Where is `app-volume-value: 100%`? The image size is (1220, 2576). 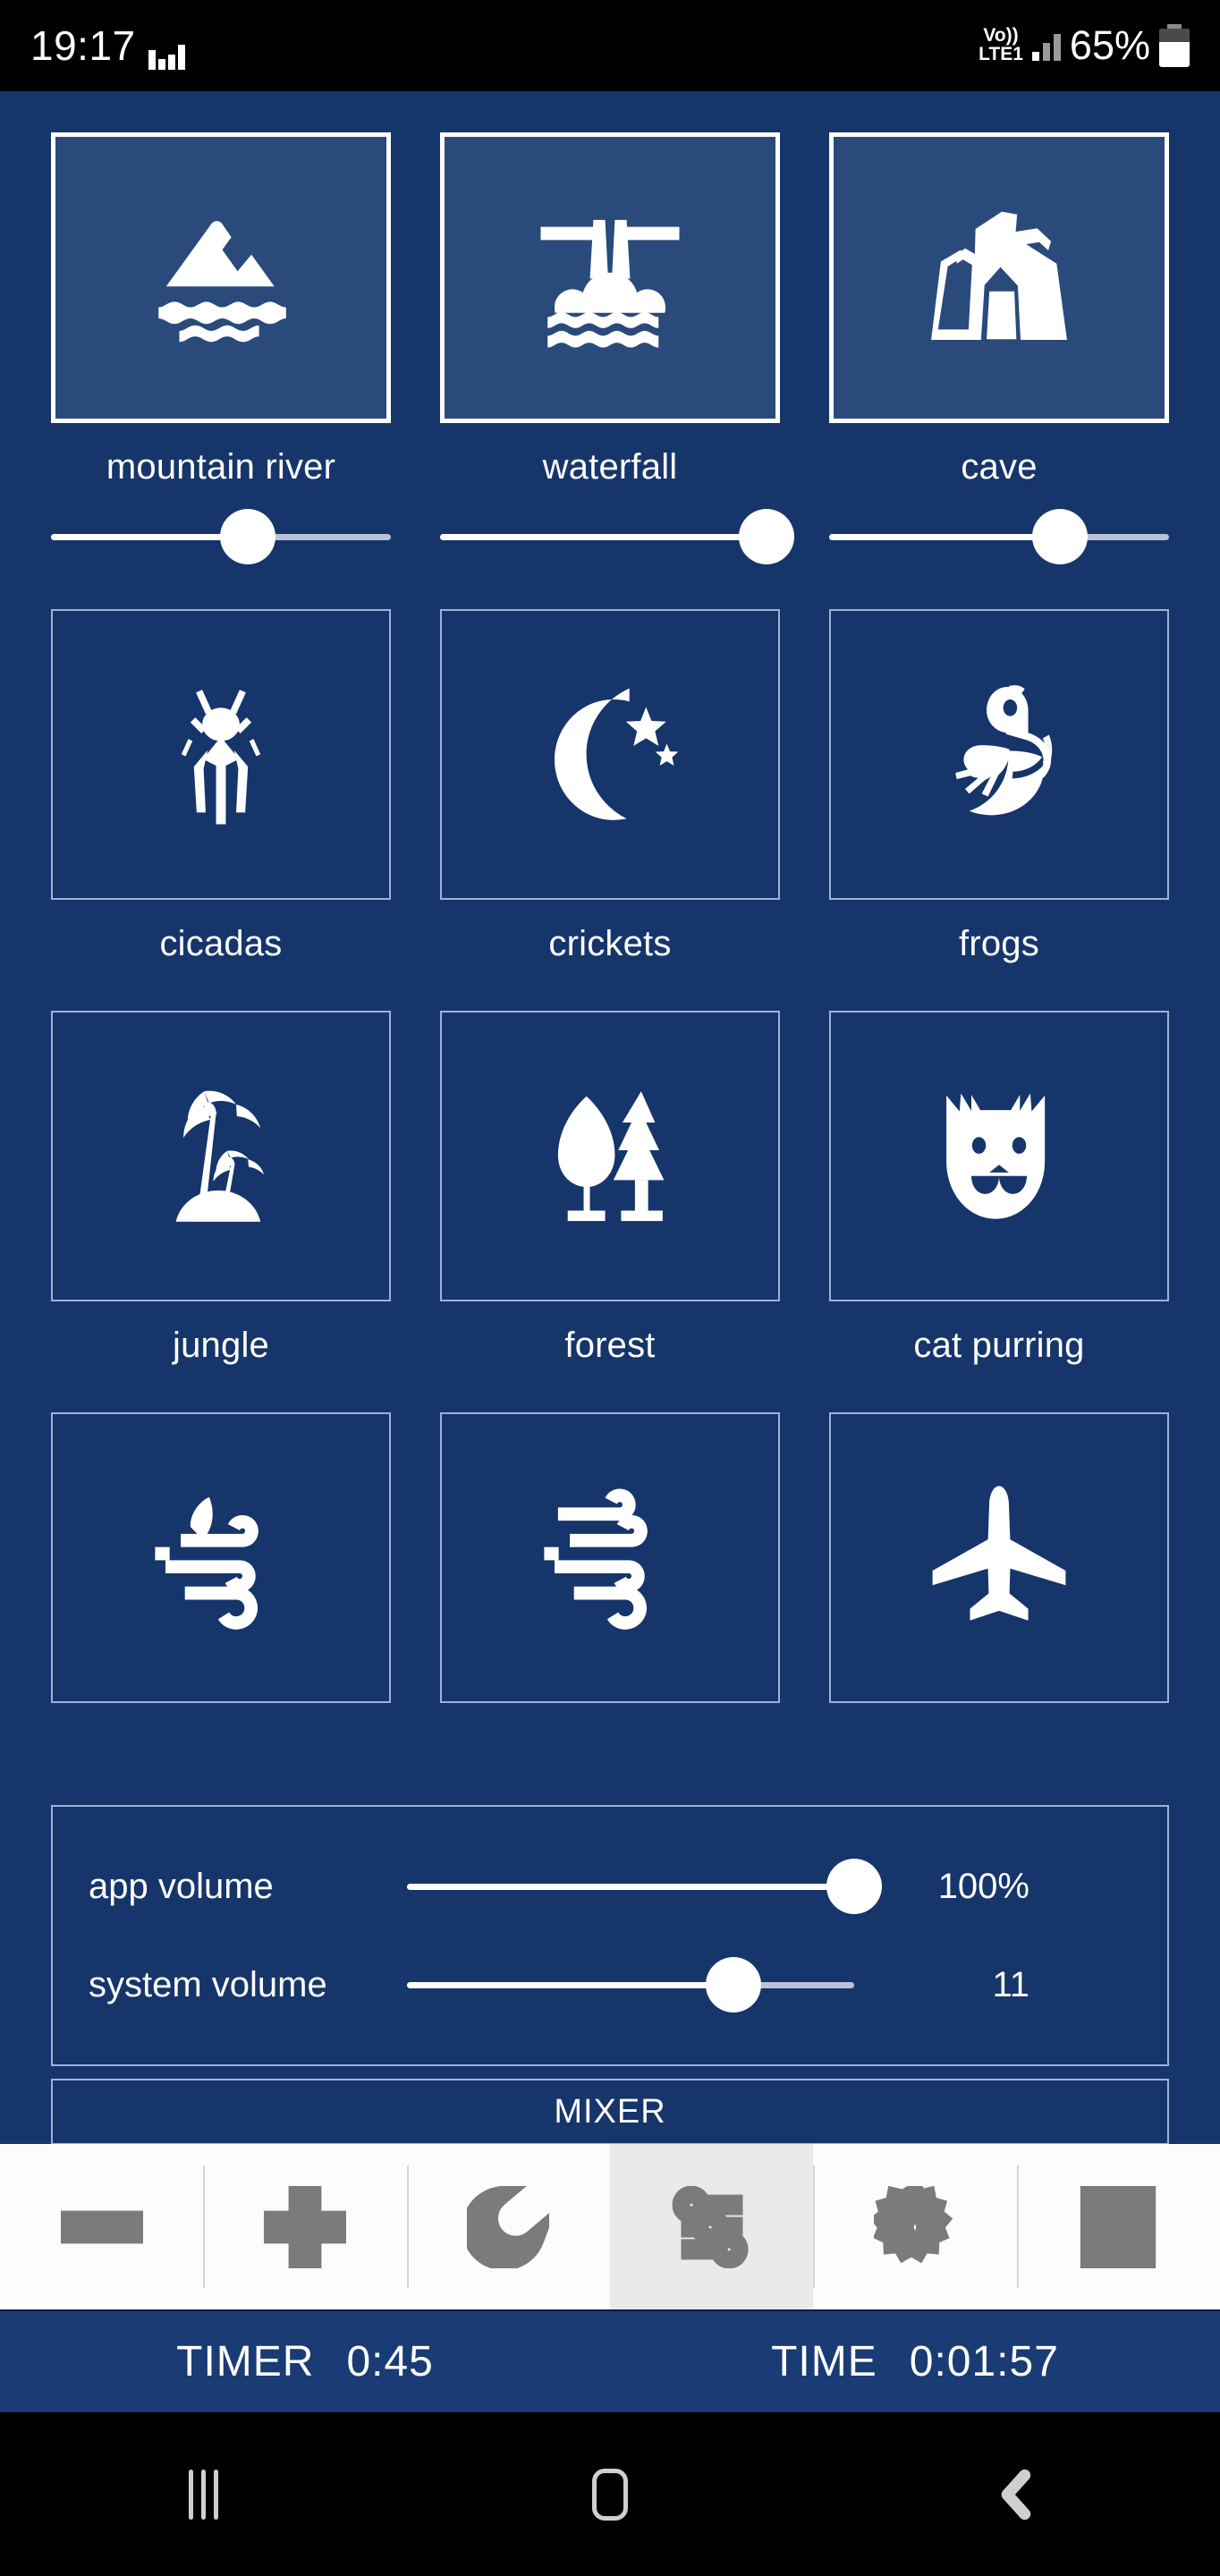
app-volume-value: 100% is located at coordinates (983, 1886).